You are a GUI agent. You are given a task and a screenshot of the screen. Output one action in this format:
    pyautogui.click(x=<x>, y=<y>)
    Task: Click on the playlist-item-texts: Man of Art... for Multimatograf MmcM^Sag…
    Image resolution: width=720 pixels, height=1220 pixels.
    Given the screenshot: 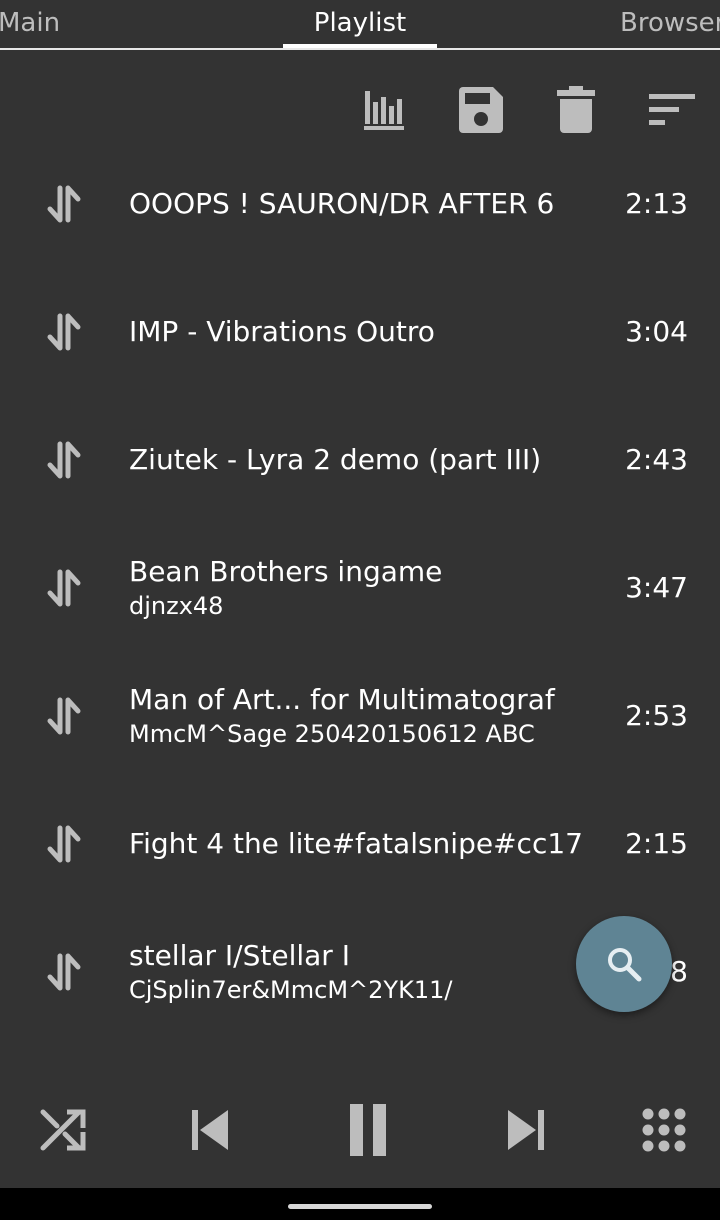 What is the action you would take?
    pyautogui.click(x=364, y=716)
    